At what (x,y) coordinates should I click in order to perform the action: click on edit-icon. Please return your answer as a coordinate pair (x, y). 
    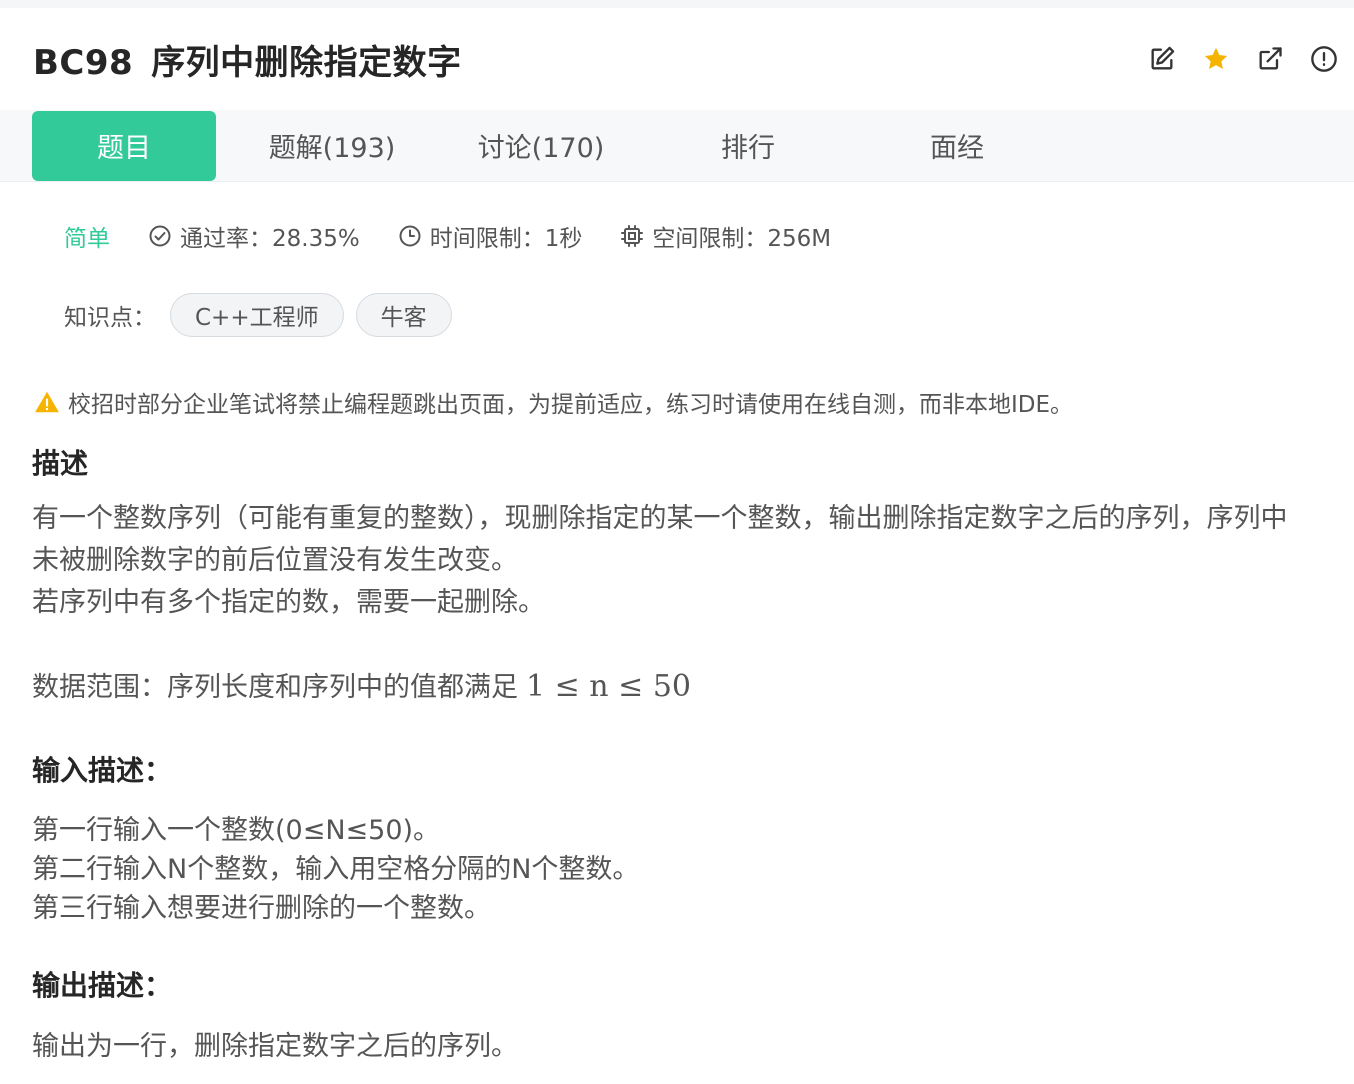
    Looking at the image, I should click on (1162, 59).